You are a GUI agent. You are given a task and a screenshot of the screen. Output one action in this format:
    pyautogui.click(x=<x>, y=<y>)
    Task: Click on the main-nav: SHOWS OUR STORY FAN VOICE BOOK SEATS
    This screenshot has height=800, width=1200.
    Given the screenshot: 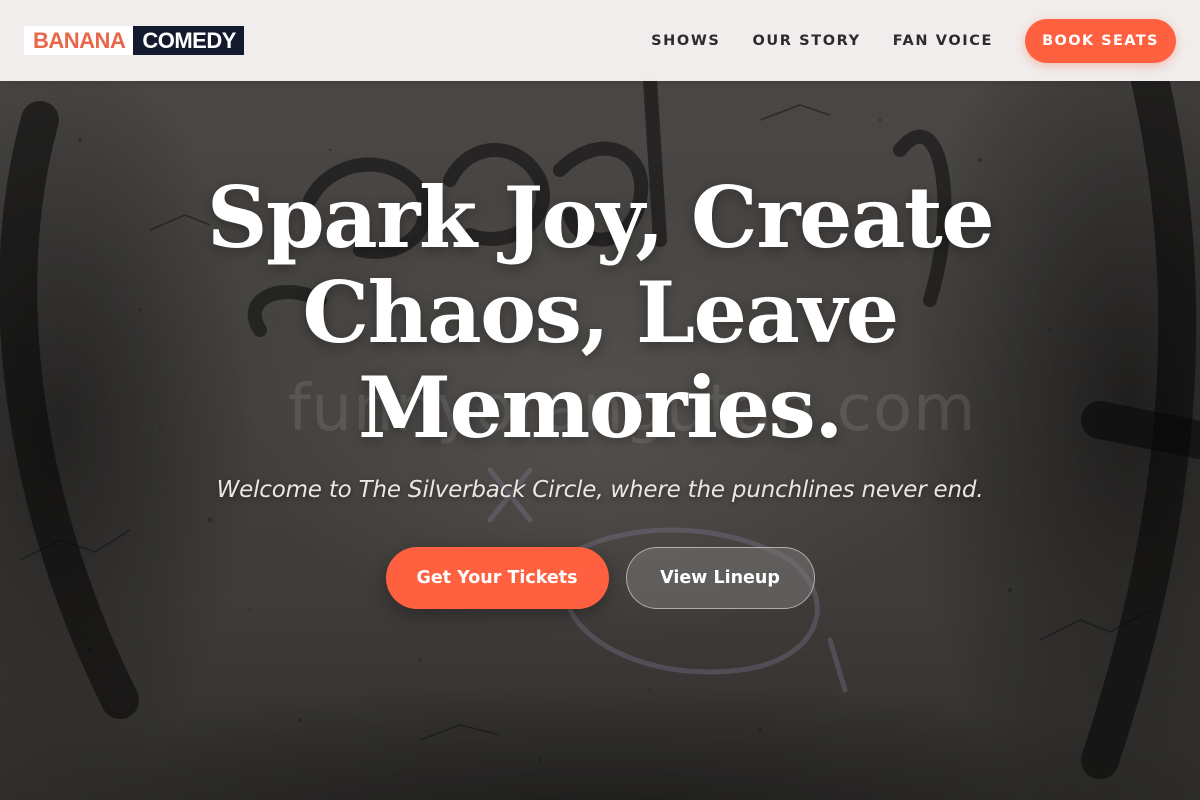 What is the action you would take?
    pyautogui.click(x=913, y=40)
    